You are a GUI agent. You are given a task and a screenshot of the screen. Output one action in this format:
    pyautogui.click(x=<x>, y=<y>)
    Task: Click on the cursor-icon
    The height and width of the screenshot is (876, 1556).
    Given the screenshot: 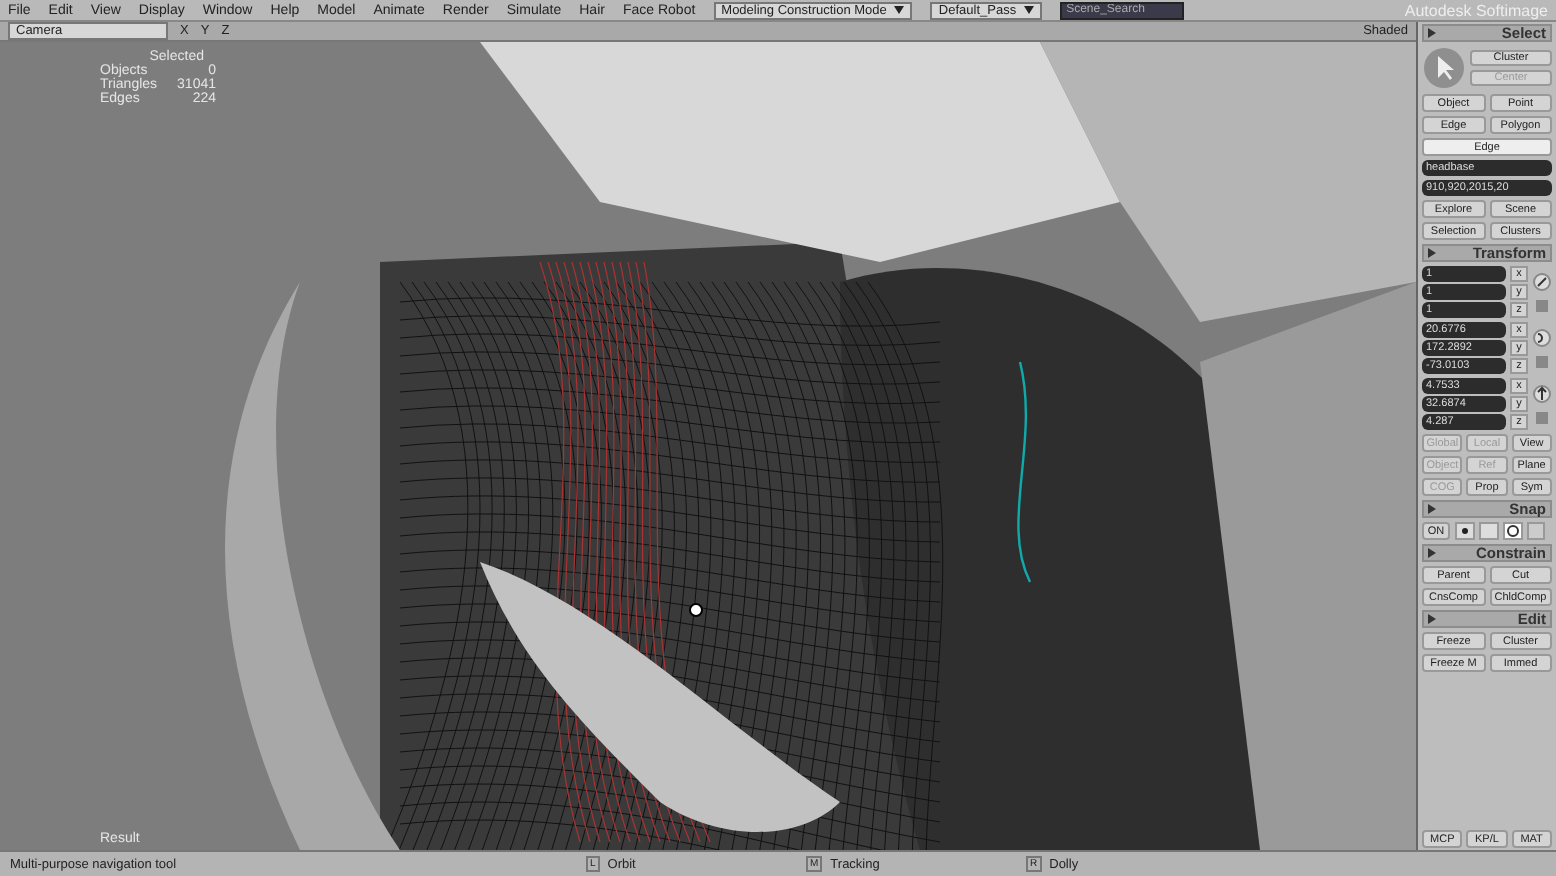 What is the action you would take?
    pyautogui.click(x=696, y=610)
    